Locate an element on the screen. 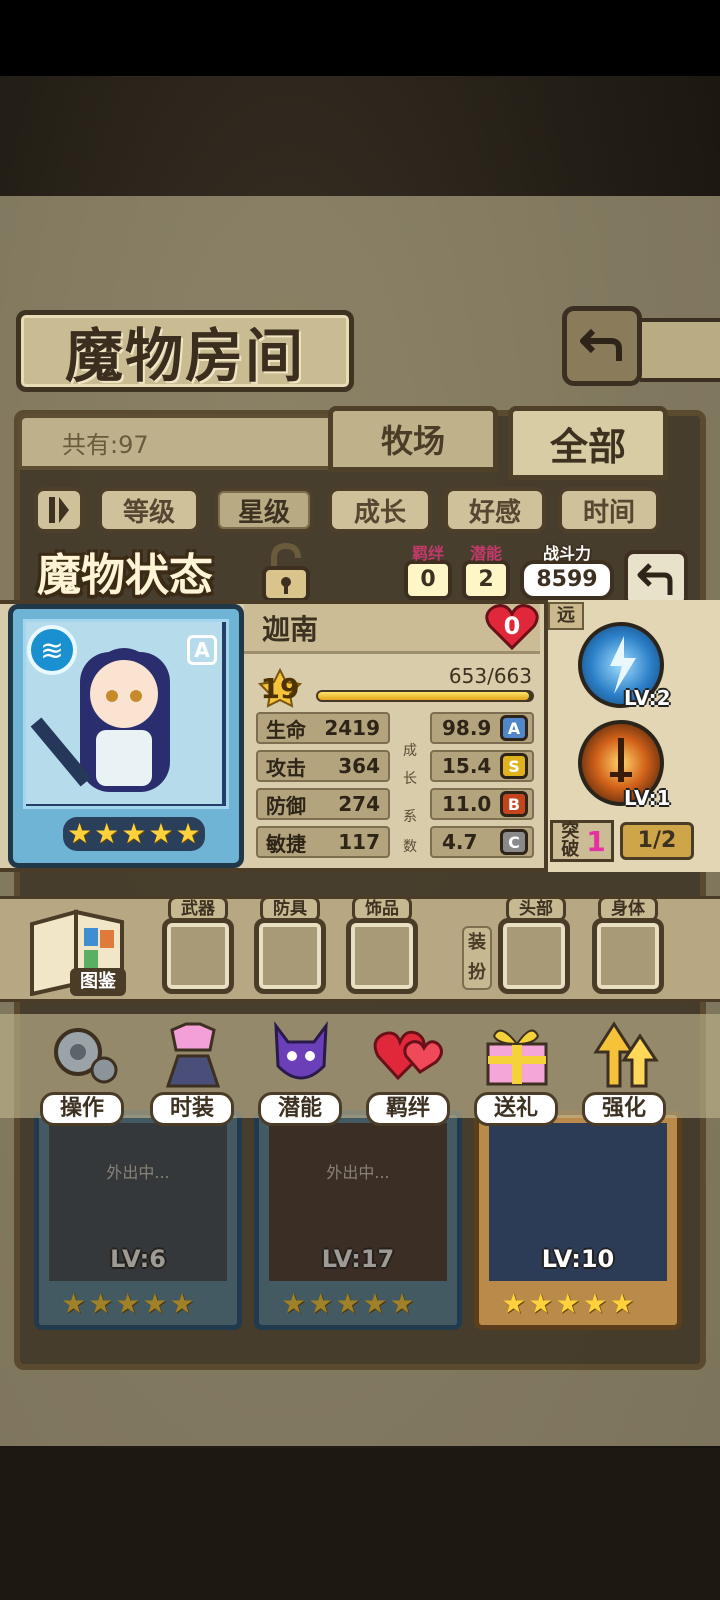 The width and height of the screenshot is (720, 1600). gear-icon is located at coordinates (86, 1056).